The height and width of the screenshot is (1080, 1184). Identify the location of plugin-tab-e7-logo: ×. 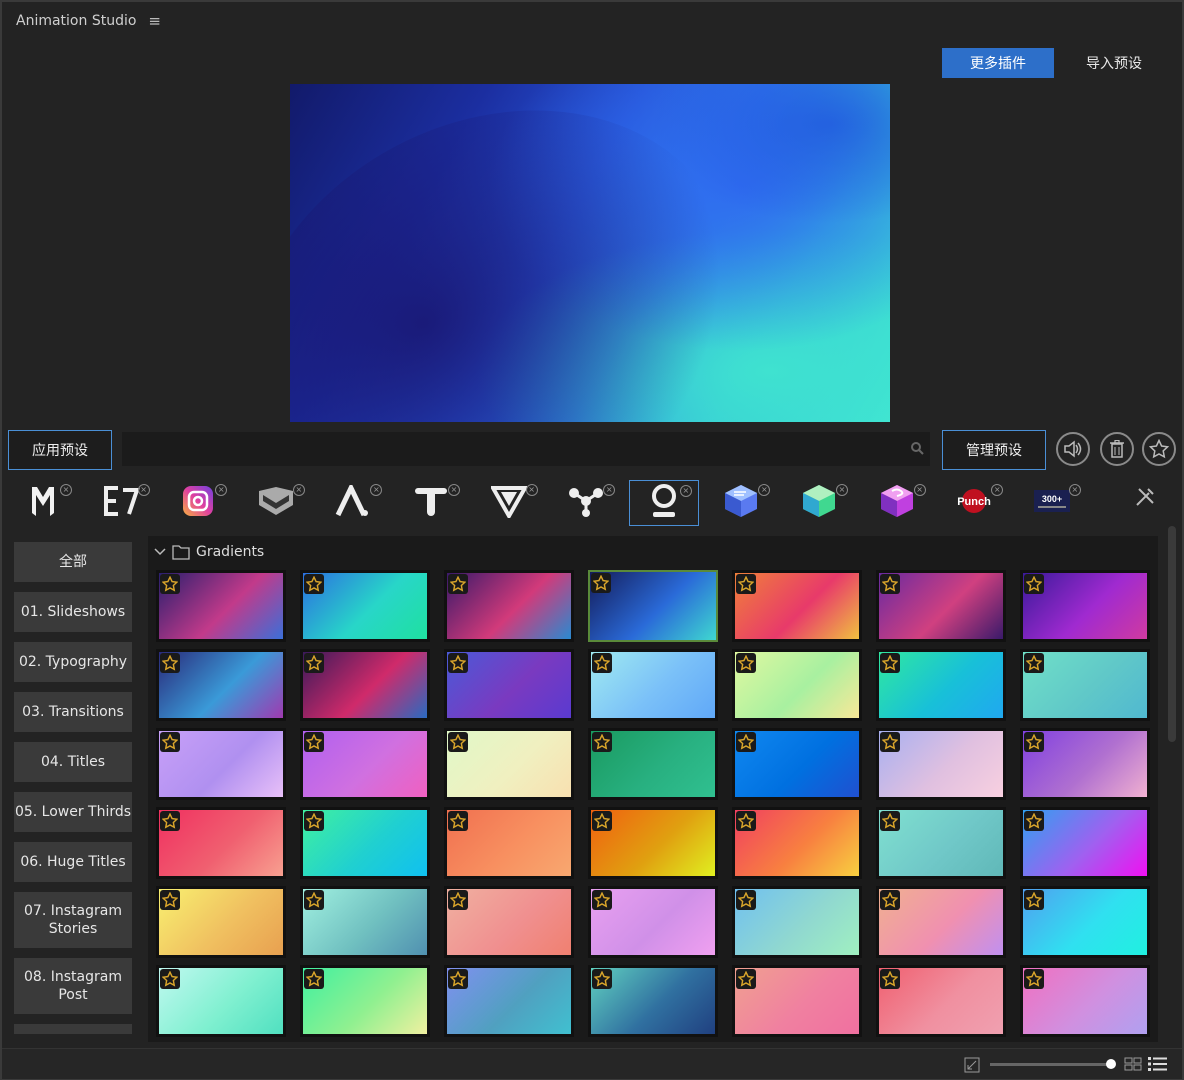
(121, 503).